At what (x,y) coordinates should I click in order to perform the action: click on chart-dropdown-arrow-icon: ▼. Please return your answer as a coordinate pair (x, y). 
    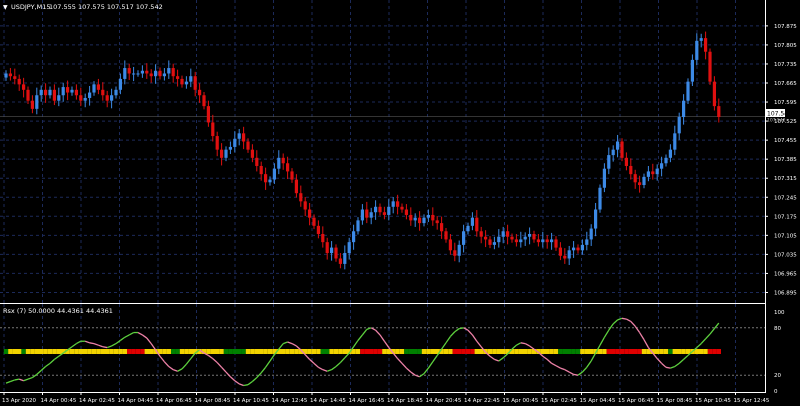
    Looking at the image, I should click on (5, 7).